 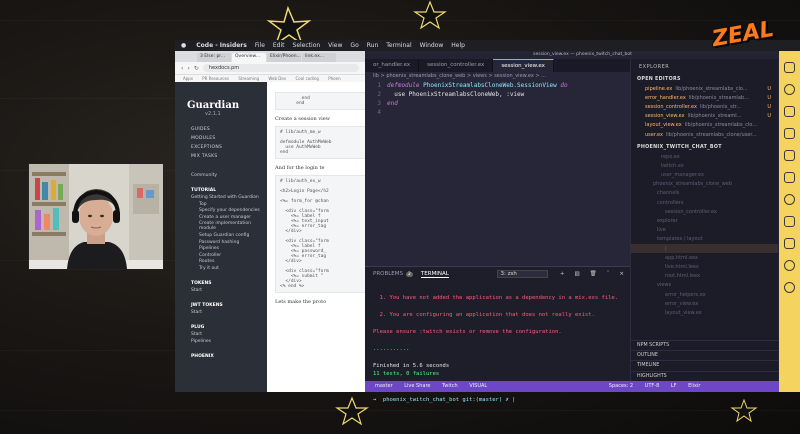 I want to click on bookmark: Apps, so click(x=188, y=78).